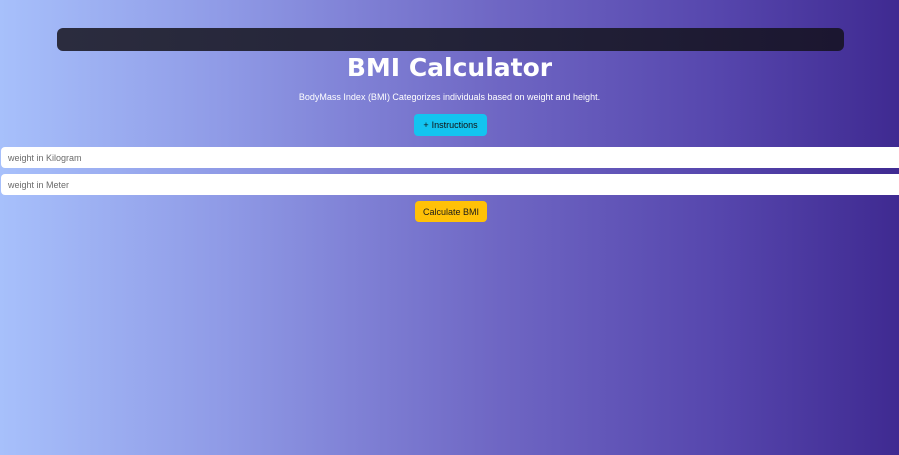 The height and width of the screenshot is (455, 899). I want to click on calculate-bmi-button: Calculate BMI, so click(451, 211).